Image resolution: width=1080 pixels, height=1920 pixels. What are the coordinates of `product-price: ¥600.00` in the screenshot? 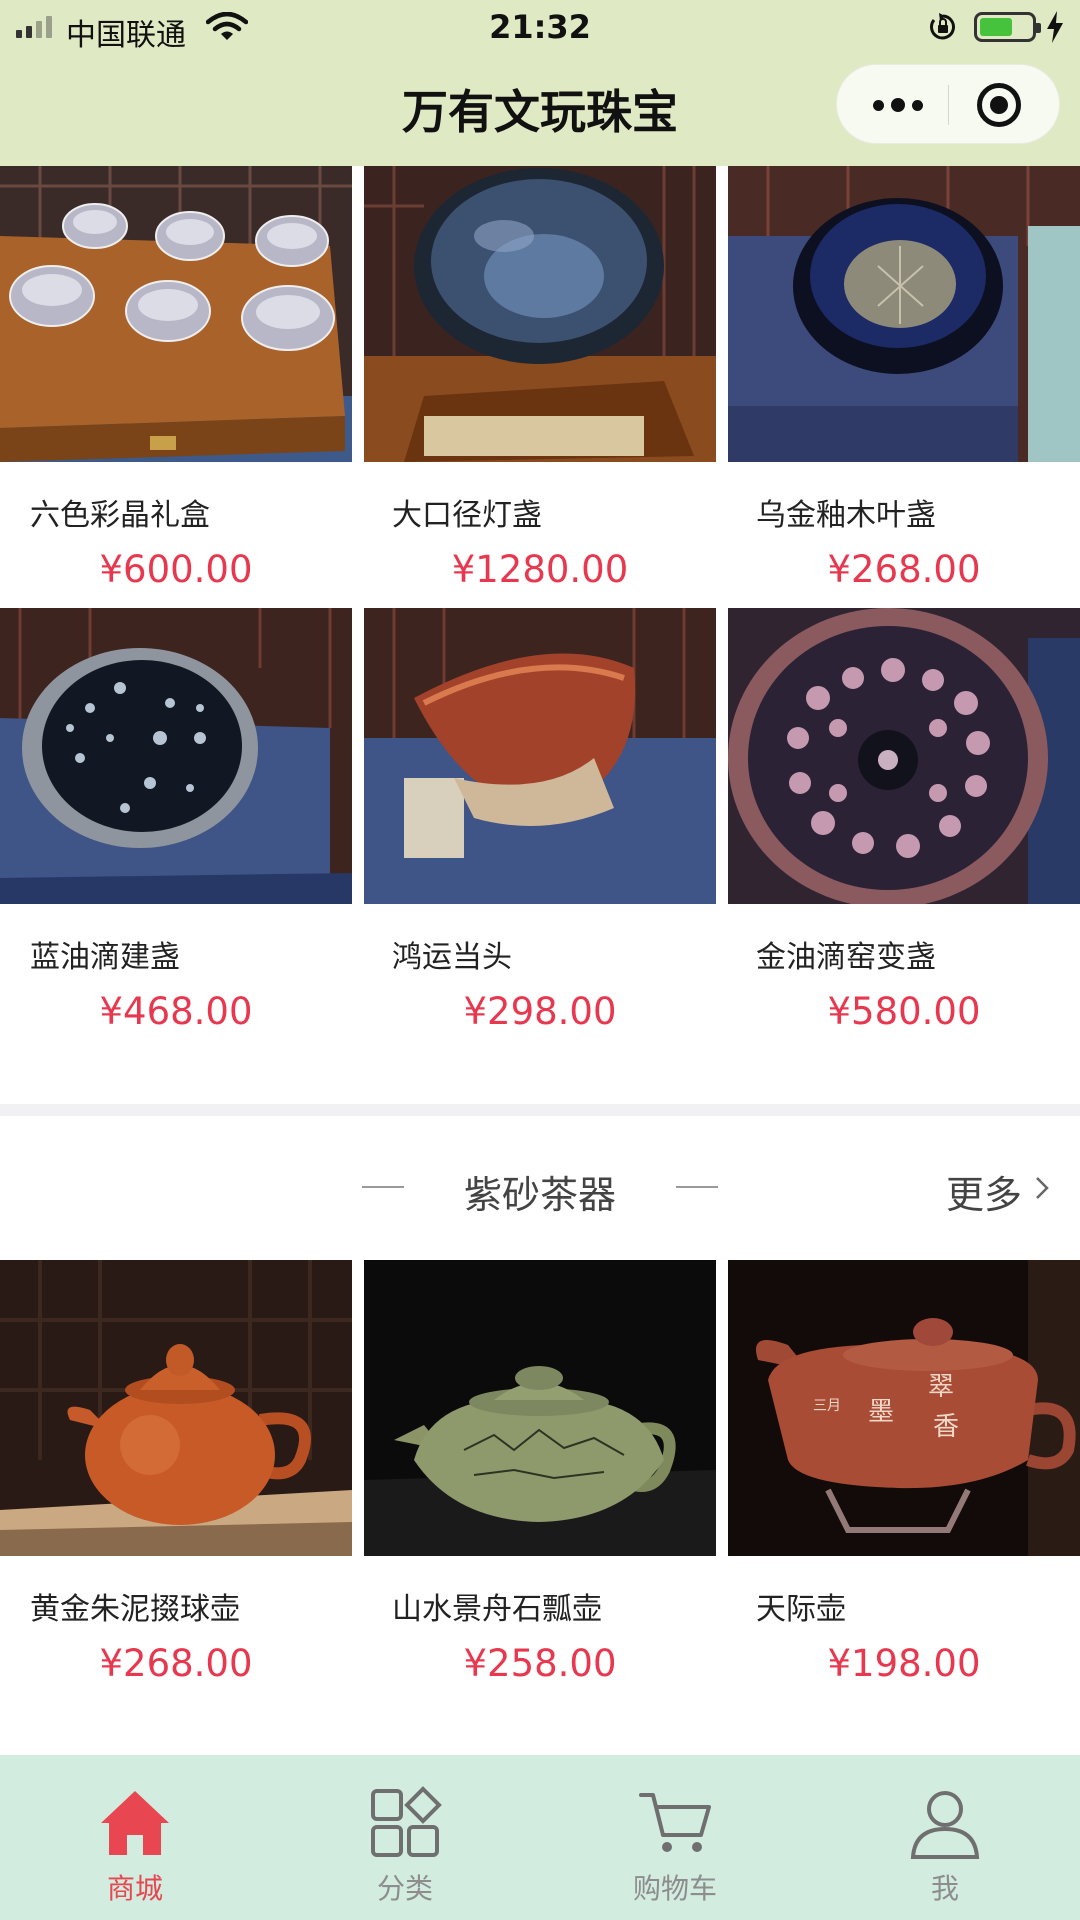 It's located at (176, 569).